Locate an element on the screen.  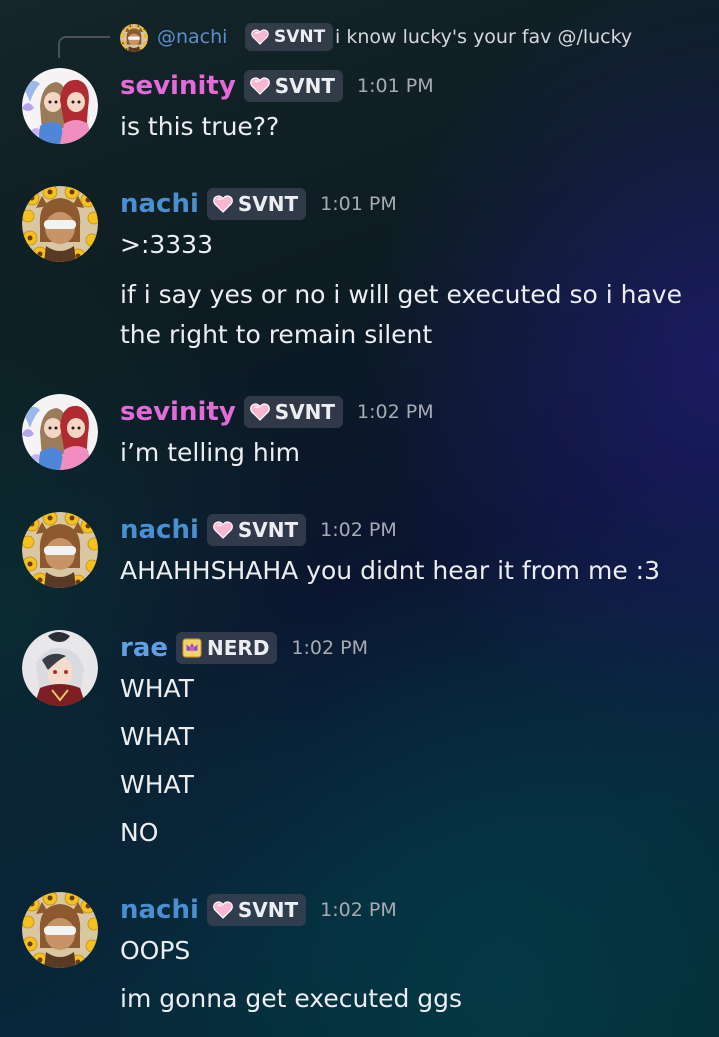
message-text: im gonna get executed ggs is located at coordinates (291, 998).